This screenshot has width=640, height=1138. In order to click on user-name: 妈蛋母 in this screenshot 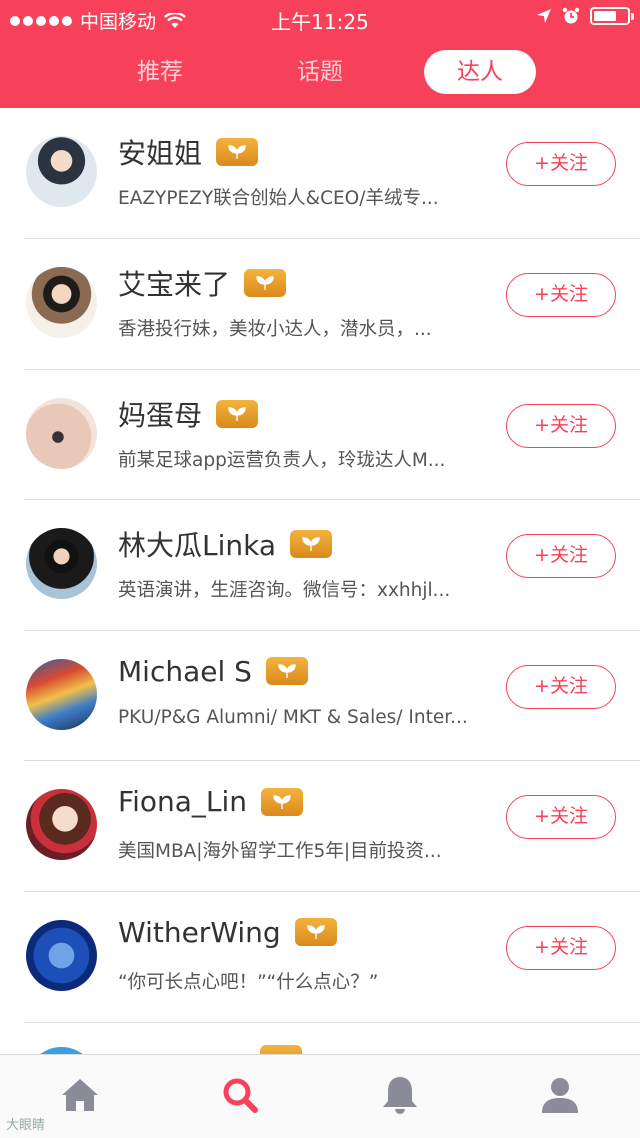, I will do `click(160, 414)`.